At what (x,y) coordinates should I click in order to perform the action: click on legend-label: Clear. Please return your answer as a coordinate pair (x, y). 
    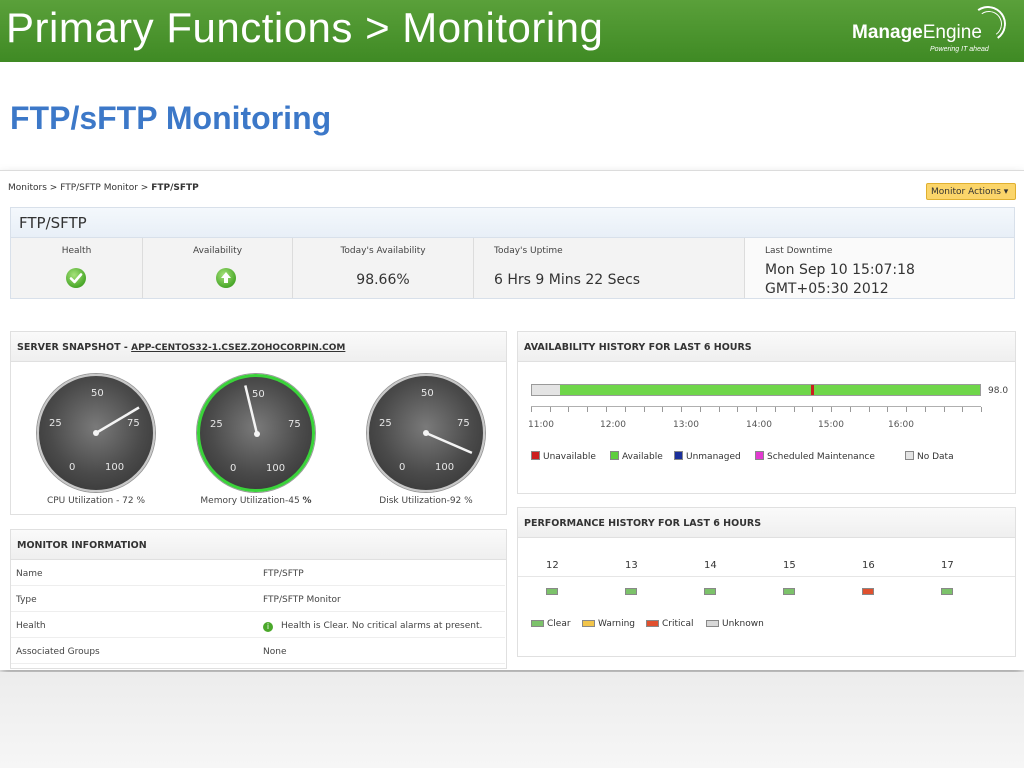
    Looking at the image, I should click on (559, 624).